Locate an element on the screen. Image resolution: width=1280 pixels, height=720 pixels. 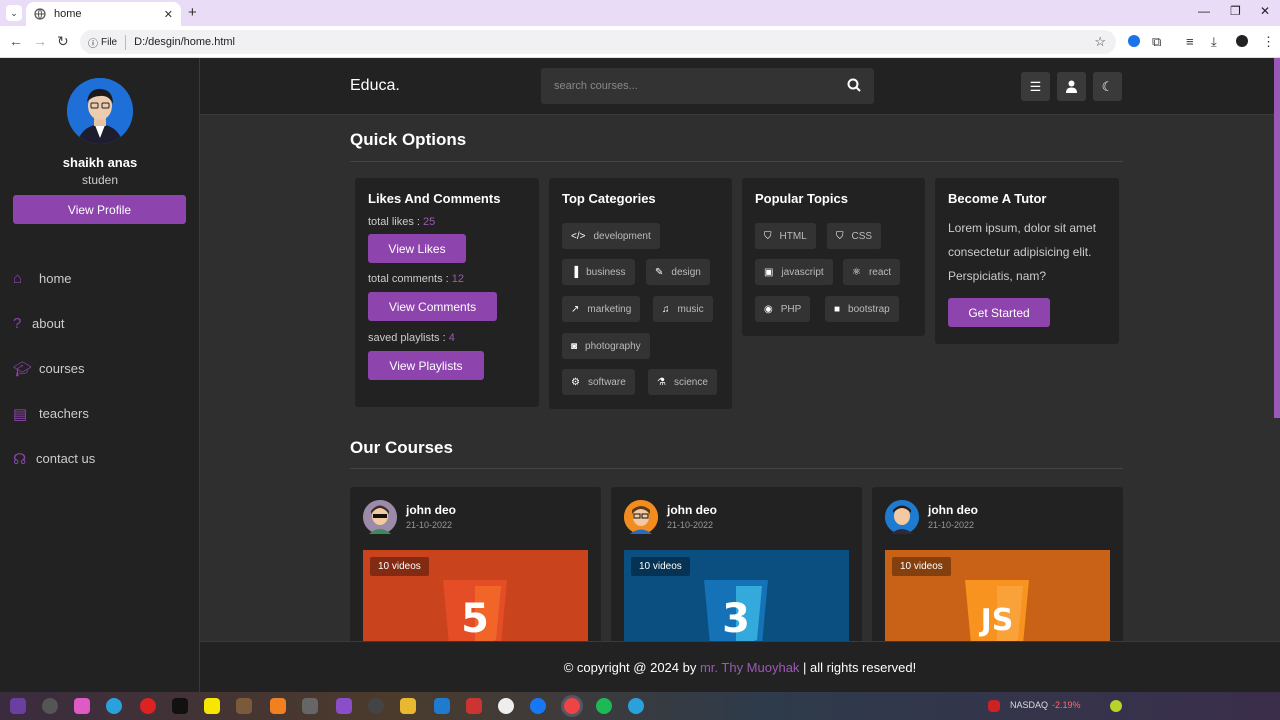
course-thumbnail: 10 videos 5 is located at coordinates (475, 598).